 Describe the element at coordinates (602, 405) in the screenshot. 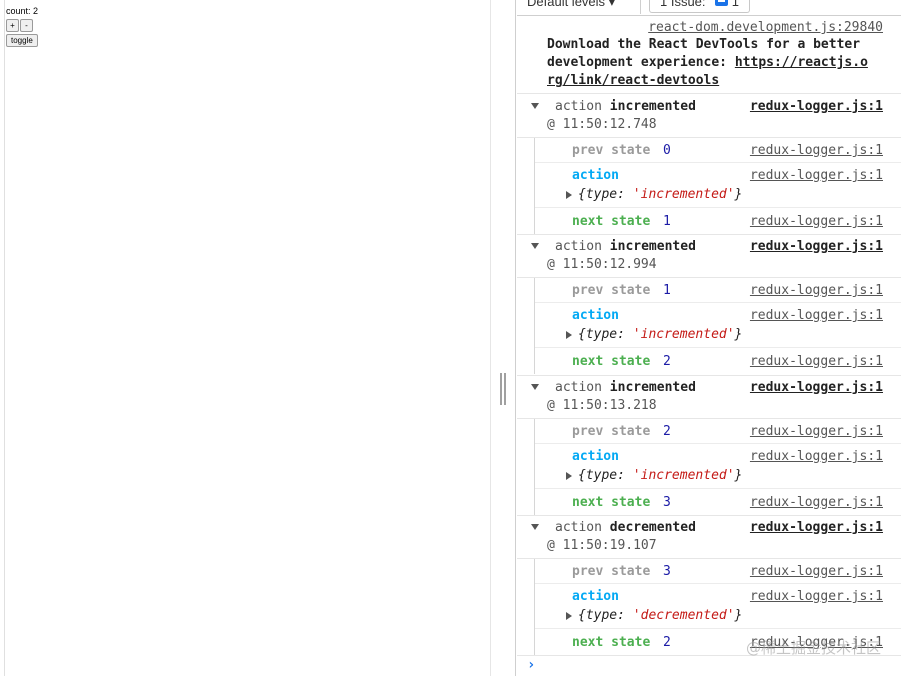

I see `action-timestamp: @ 11:50:13.218` at that location.